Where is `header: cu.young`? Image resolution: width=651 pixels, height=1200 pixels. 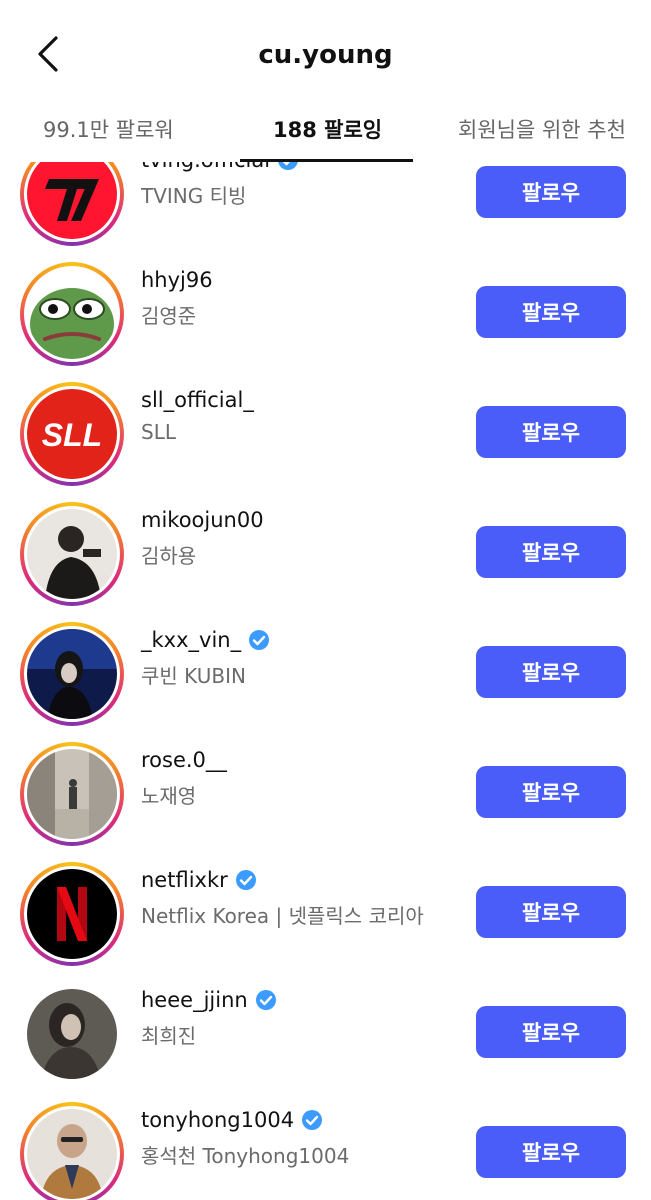 header: cu.young is located at coordinates (325, 55).